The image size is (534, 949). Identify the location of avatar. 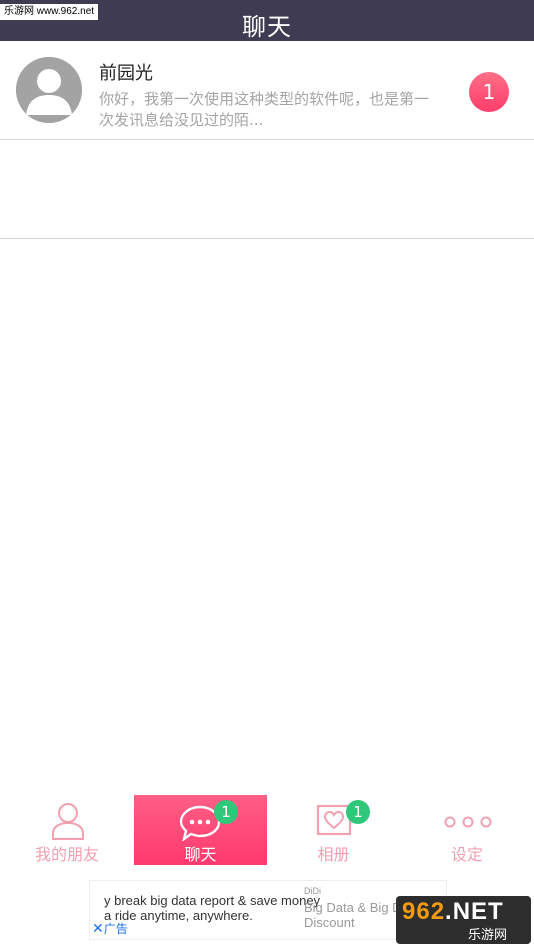
(49, 90).